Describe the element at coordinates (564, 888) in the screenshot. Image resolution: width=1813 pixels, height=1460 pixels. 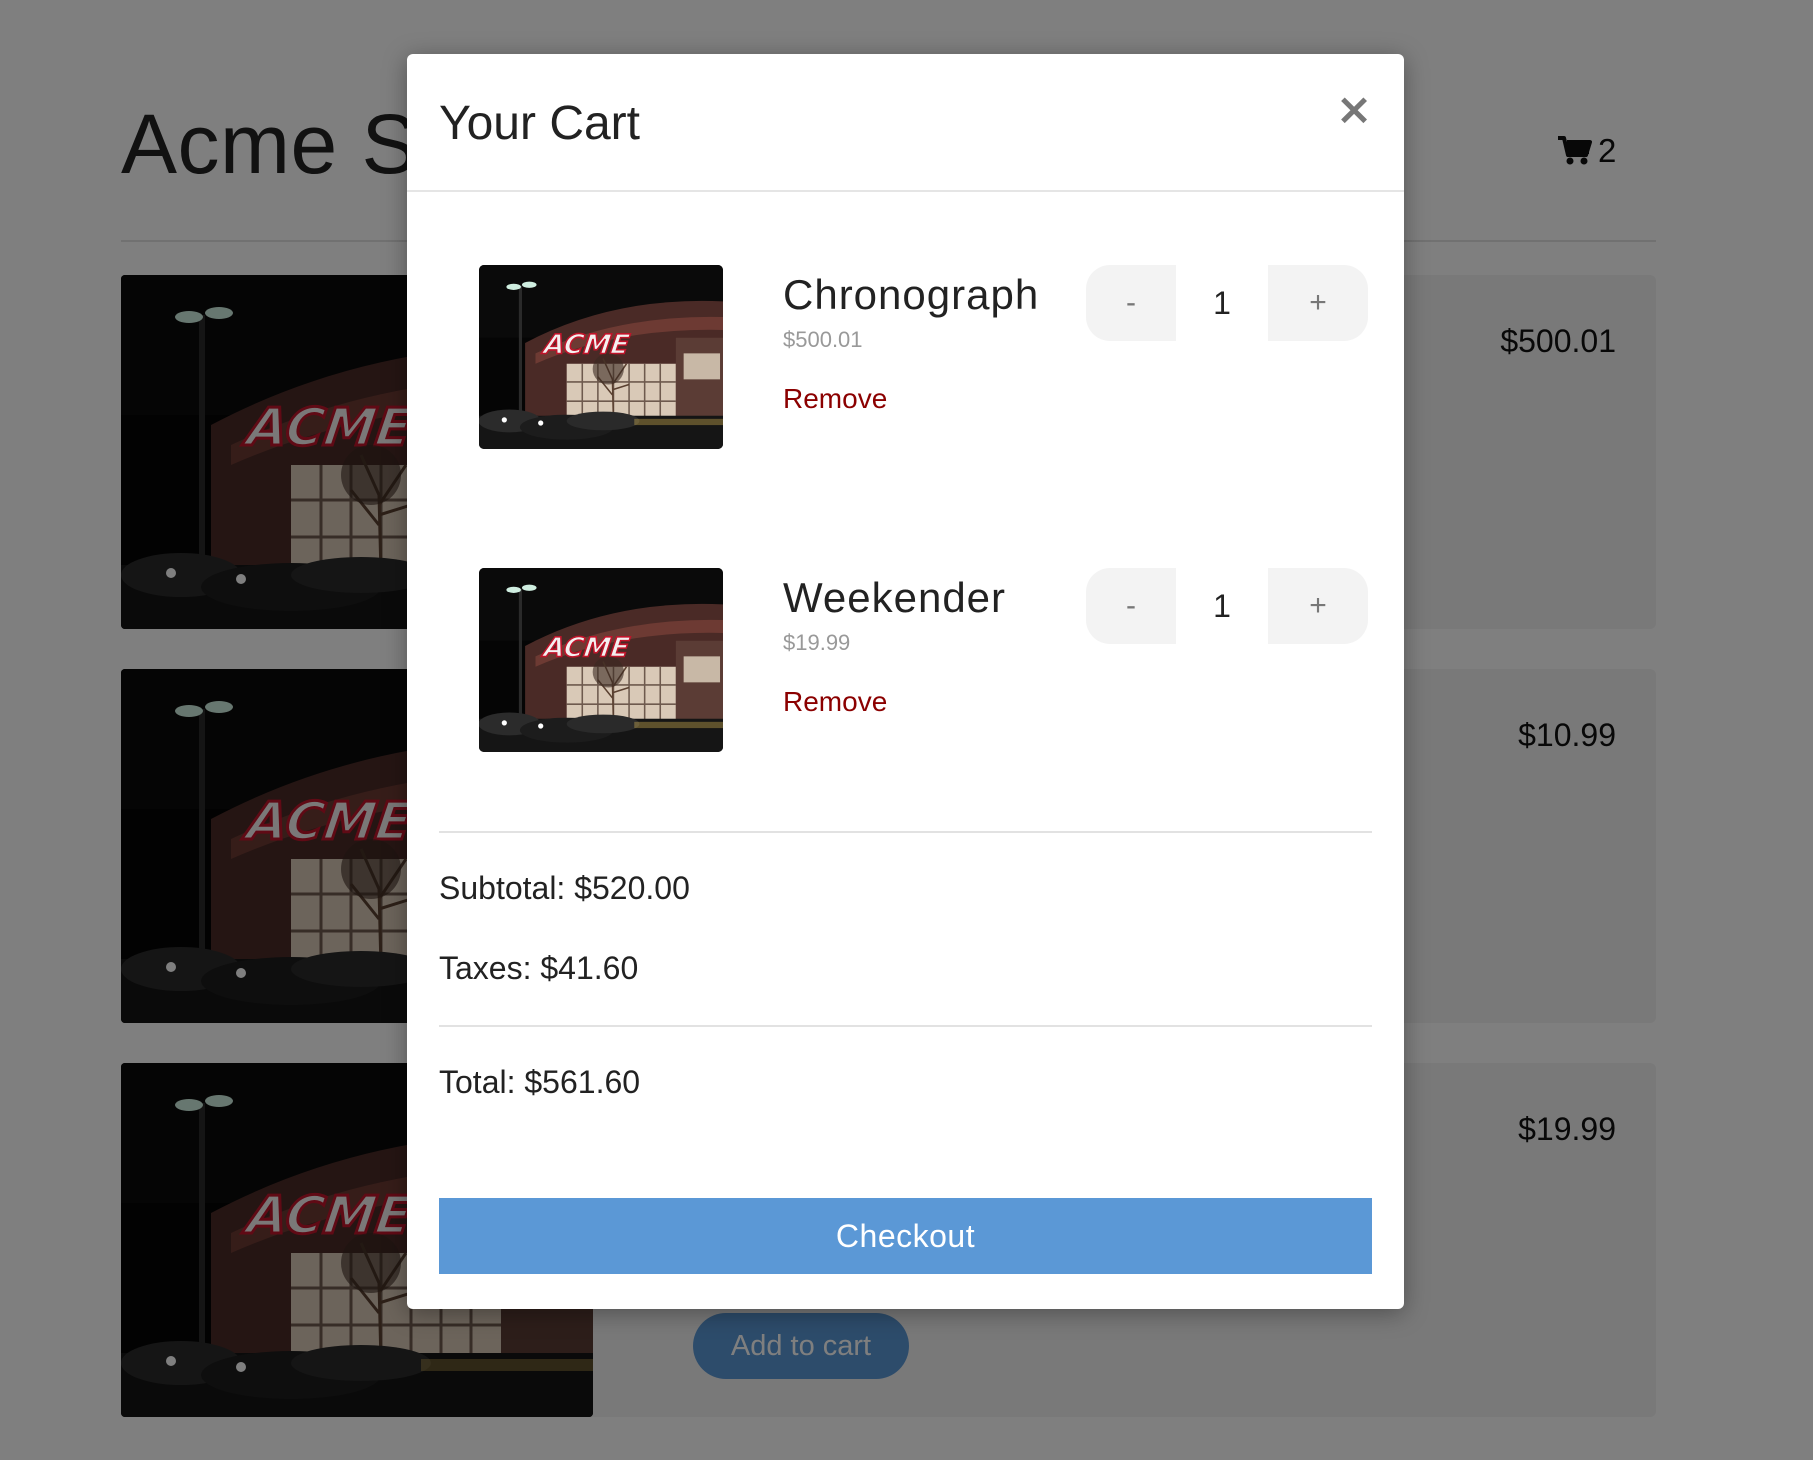
I see `subtotal: Subtotal: $520.00` at that location.